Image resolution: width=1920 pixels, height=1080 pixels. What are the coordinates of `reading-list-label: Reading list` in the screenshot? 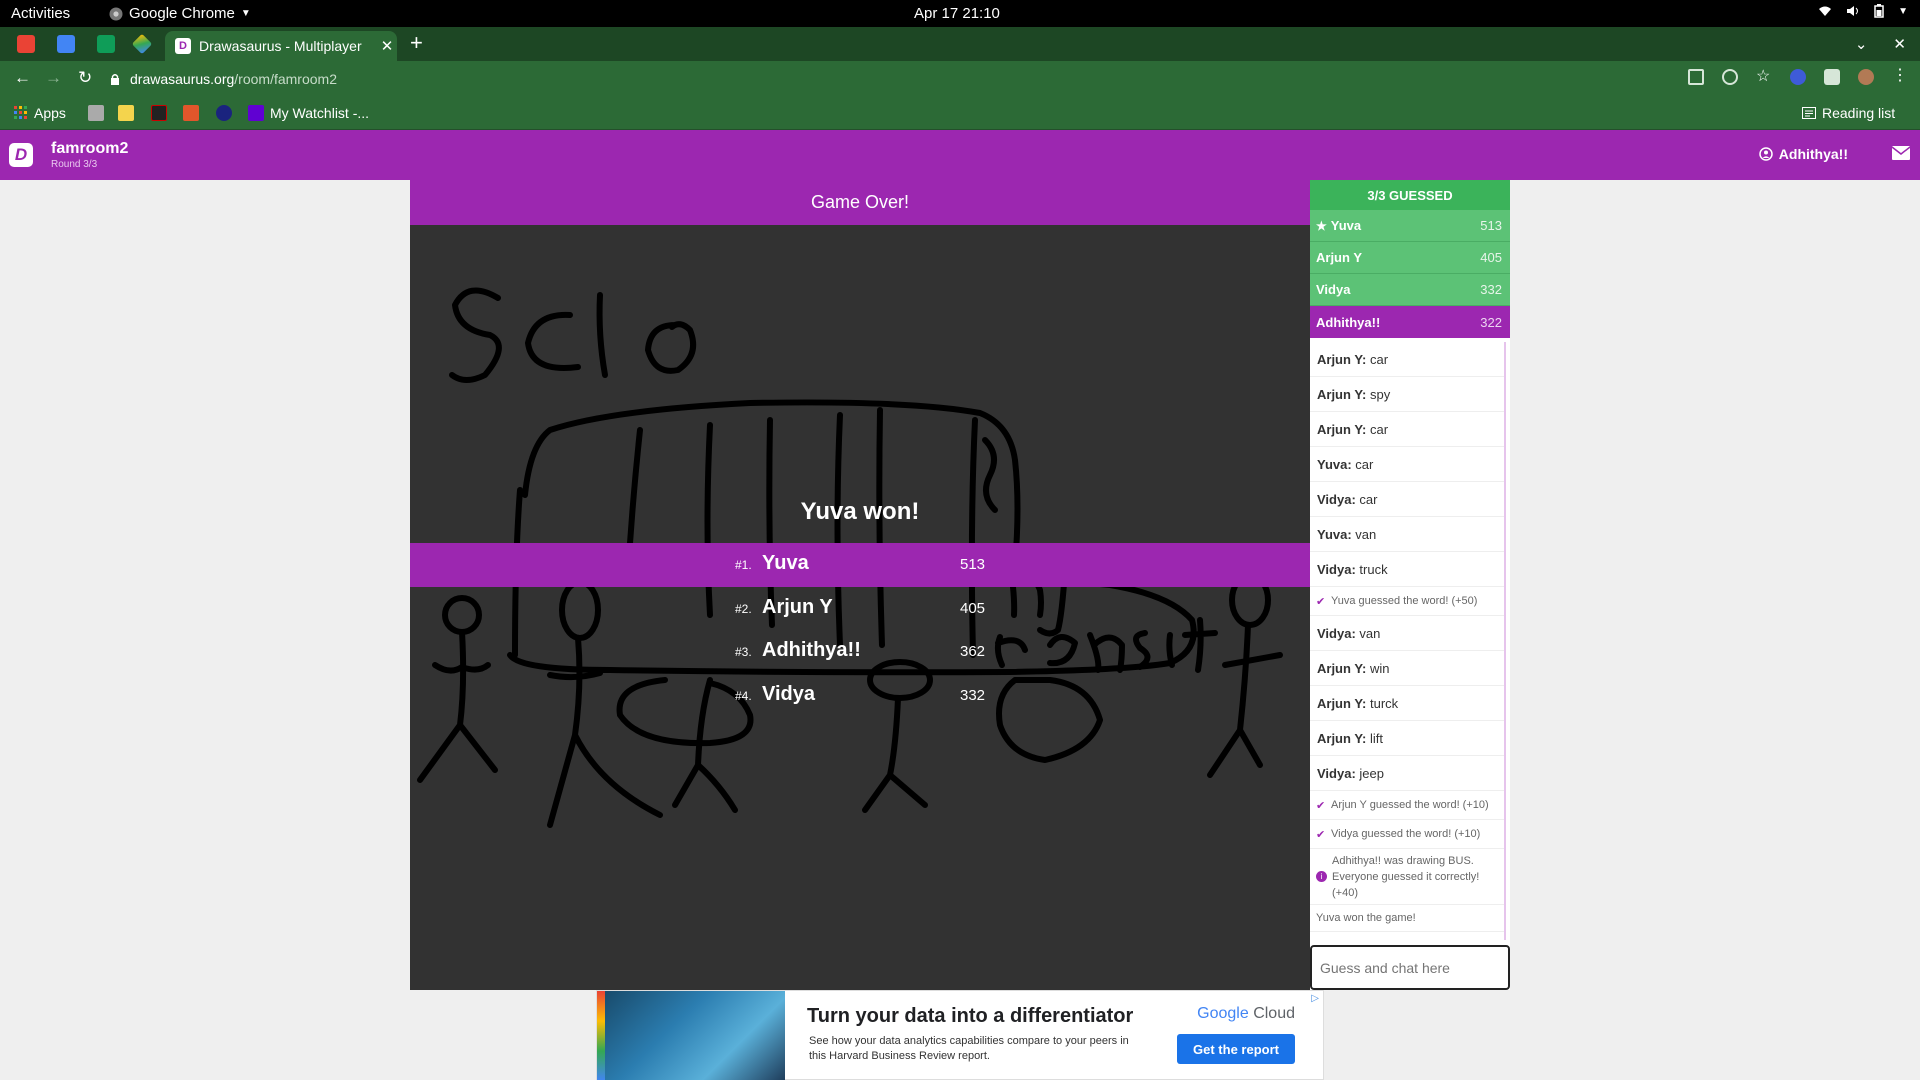 It's located at (1859, 113).